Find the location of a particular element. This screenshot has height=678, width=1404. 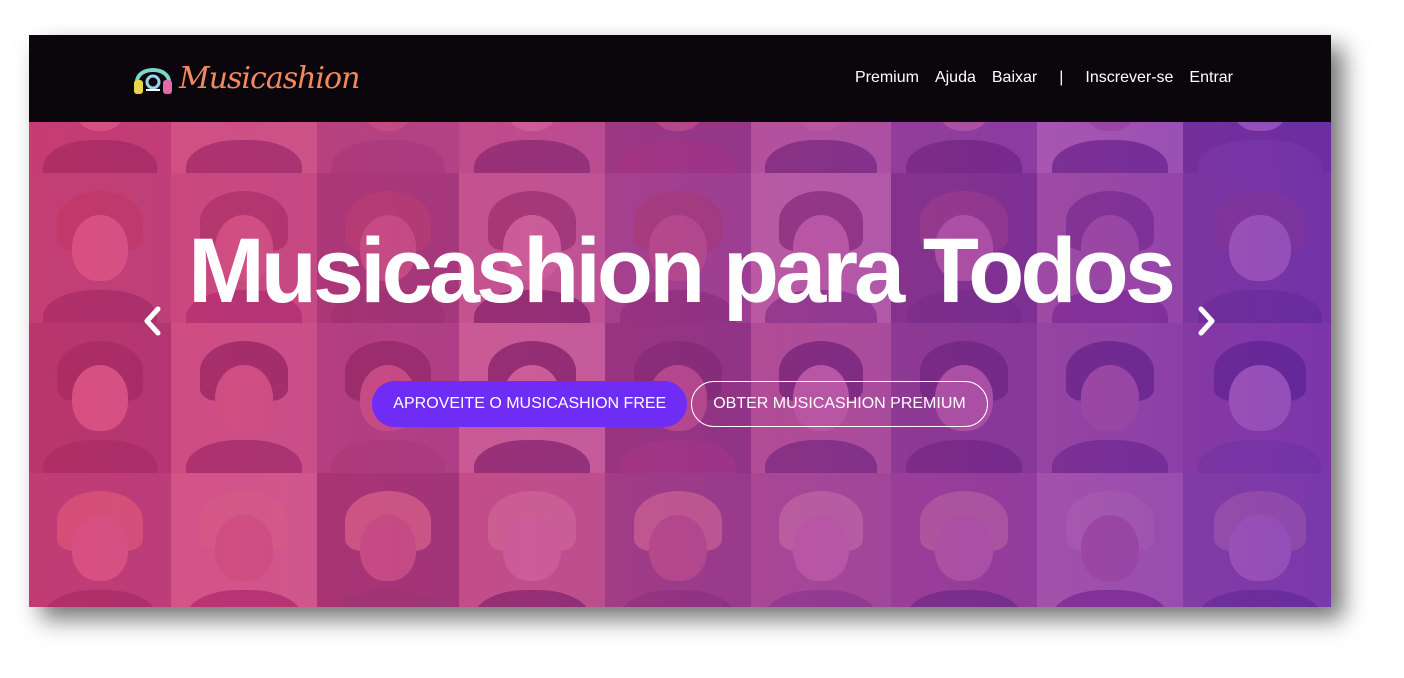

hero-title: Musicashion para Todos is located at coordinates (682, 271).